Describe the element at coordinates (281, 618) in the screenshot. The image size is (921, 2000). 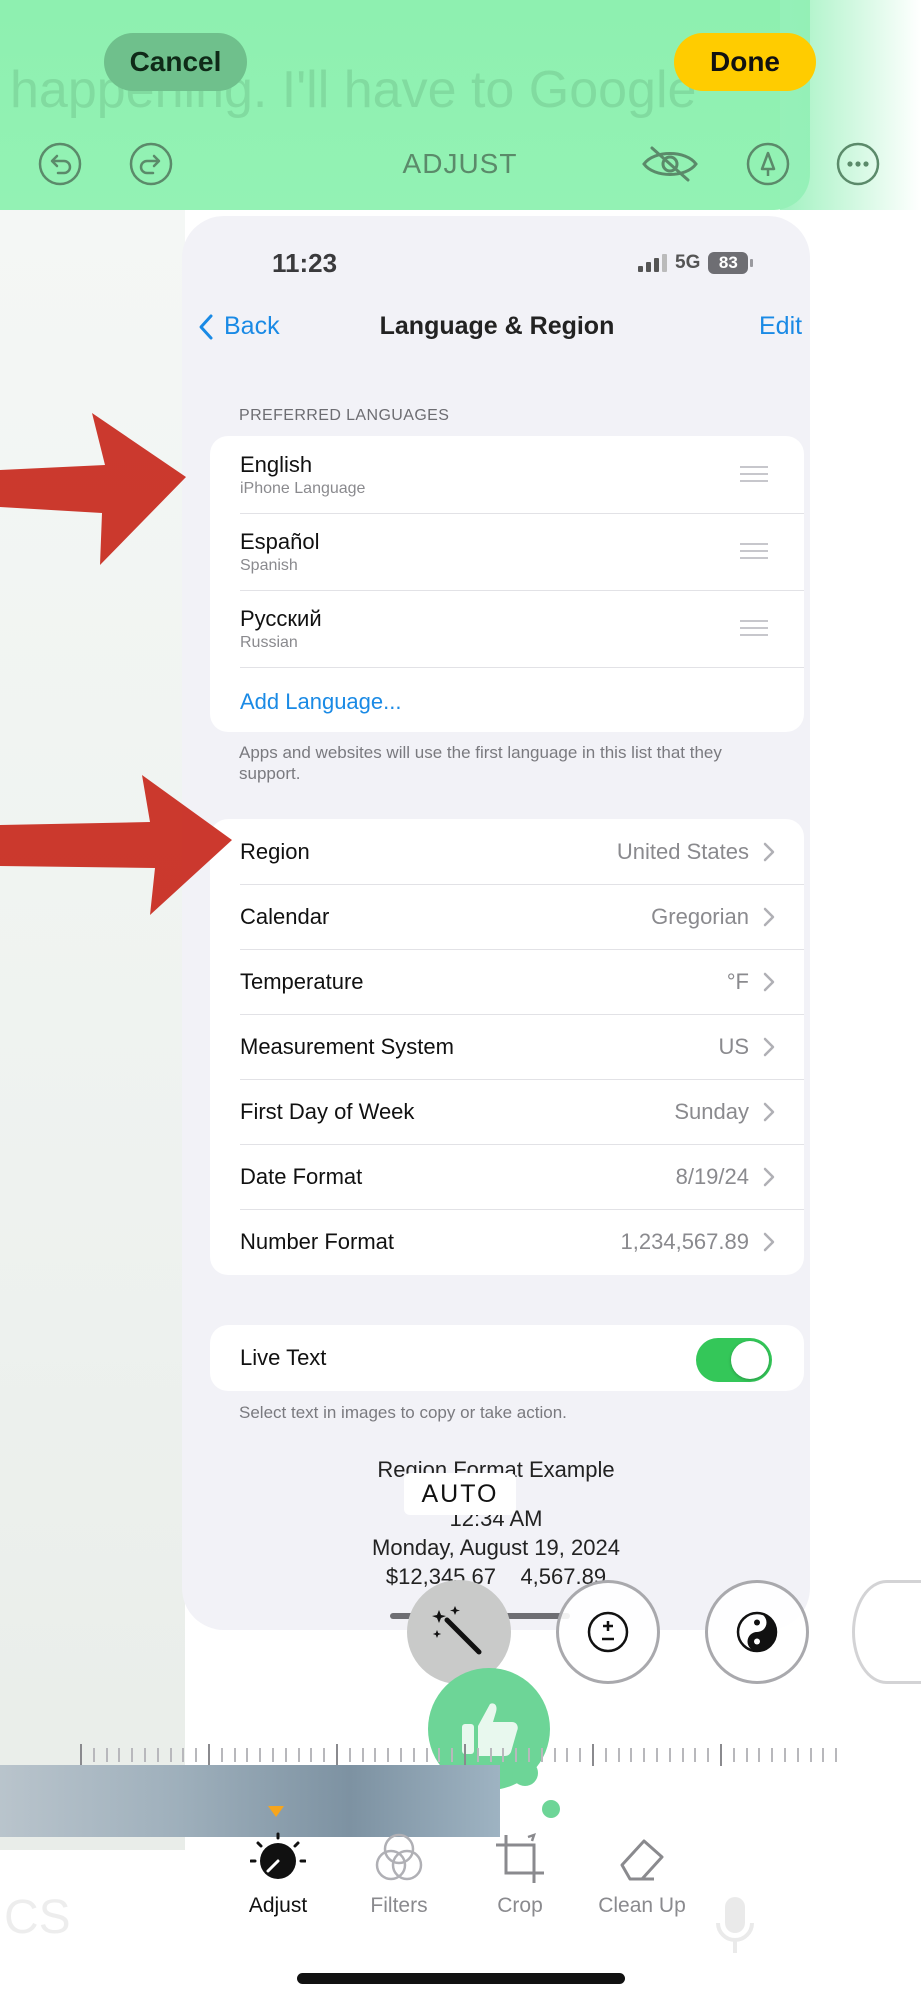
I see `language-name: Русский` at that location.